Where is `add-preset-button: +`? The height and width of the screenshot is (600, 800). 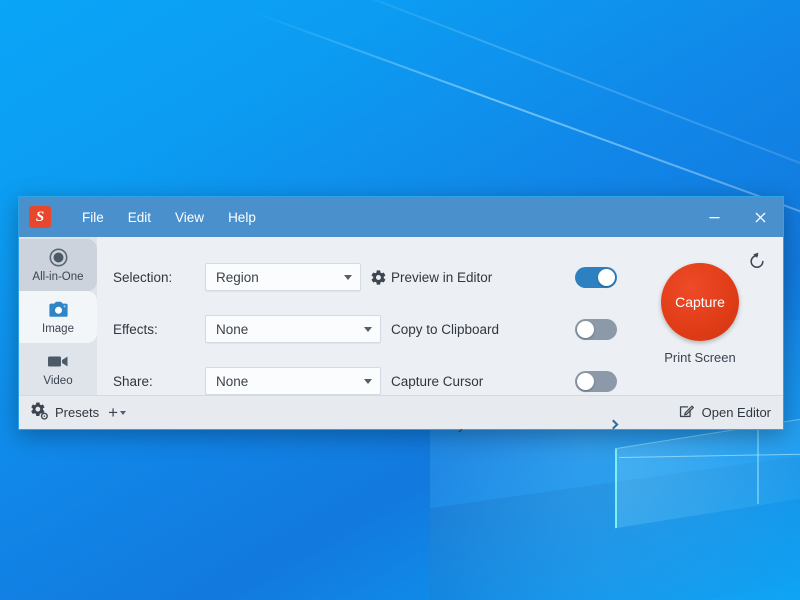 add-preset-button: + is located at coordinates (117, 412).